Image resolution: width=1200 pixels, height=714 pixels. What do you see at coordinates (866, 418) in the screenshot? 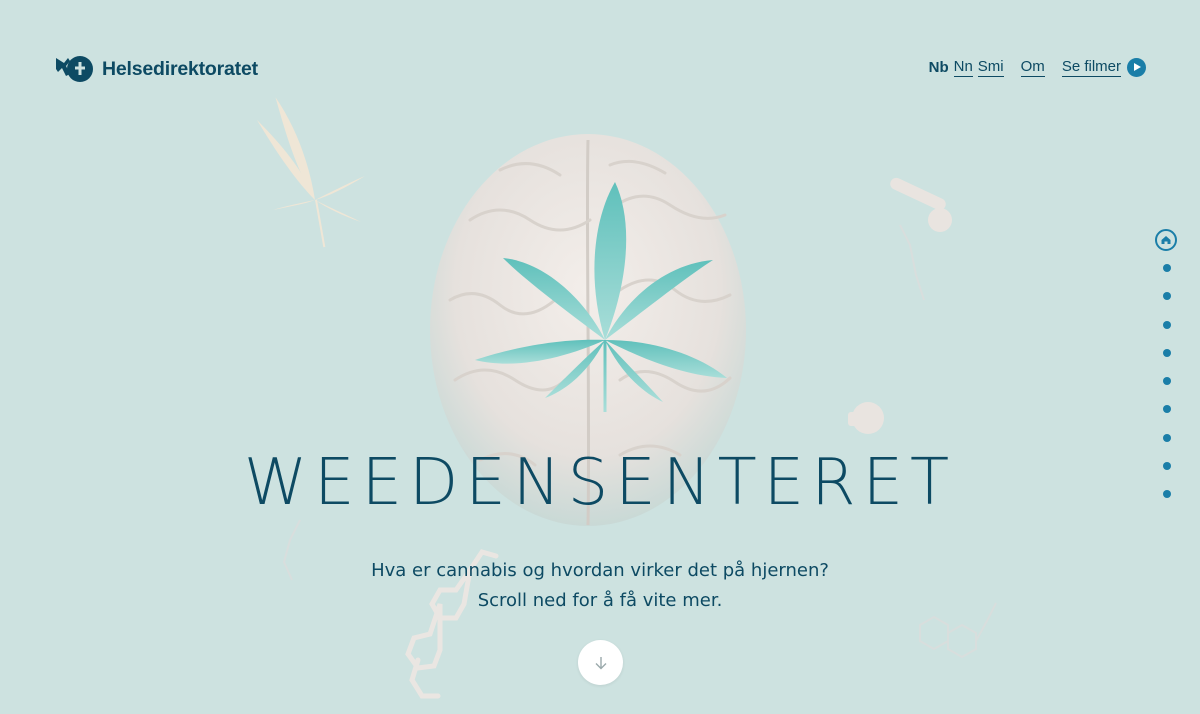
I see `bottle-image` at bounding box center [866, 418].